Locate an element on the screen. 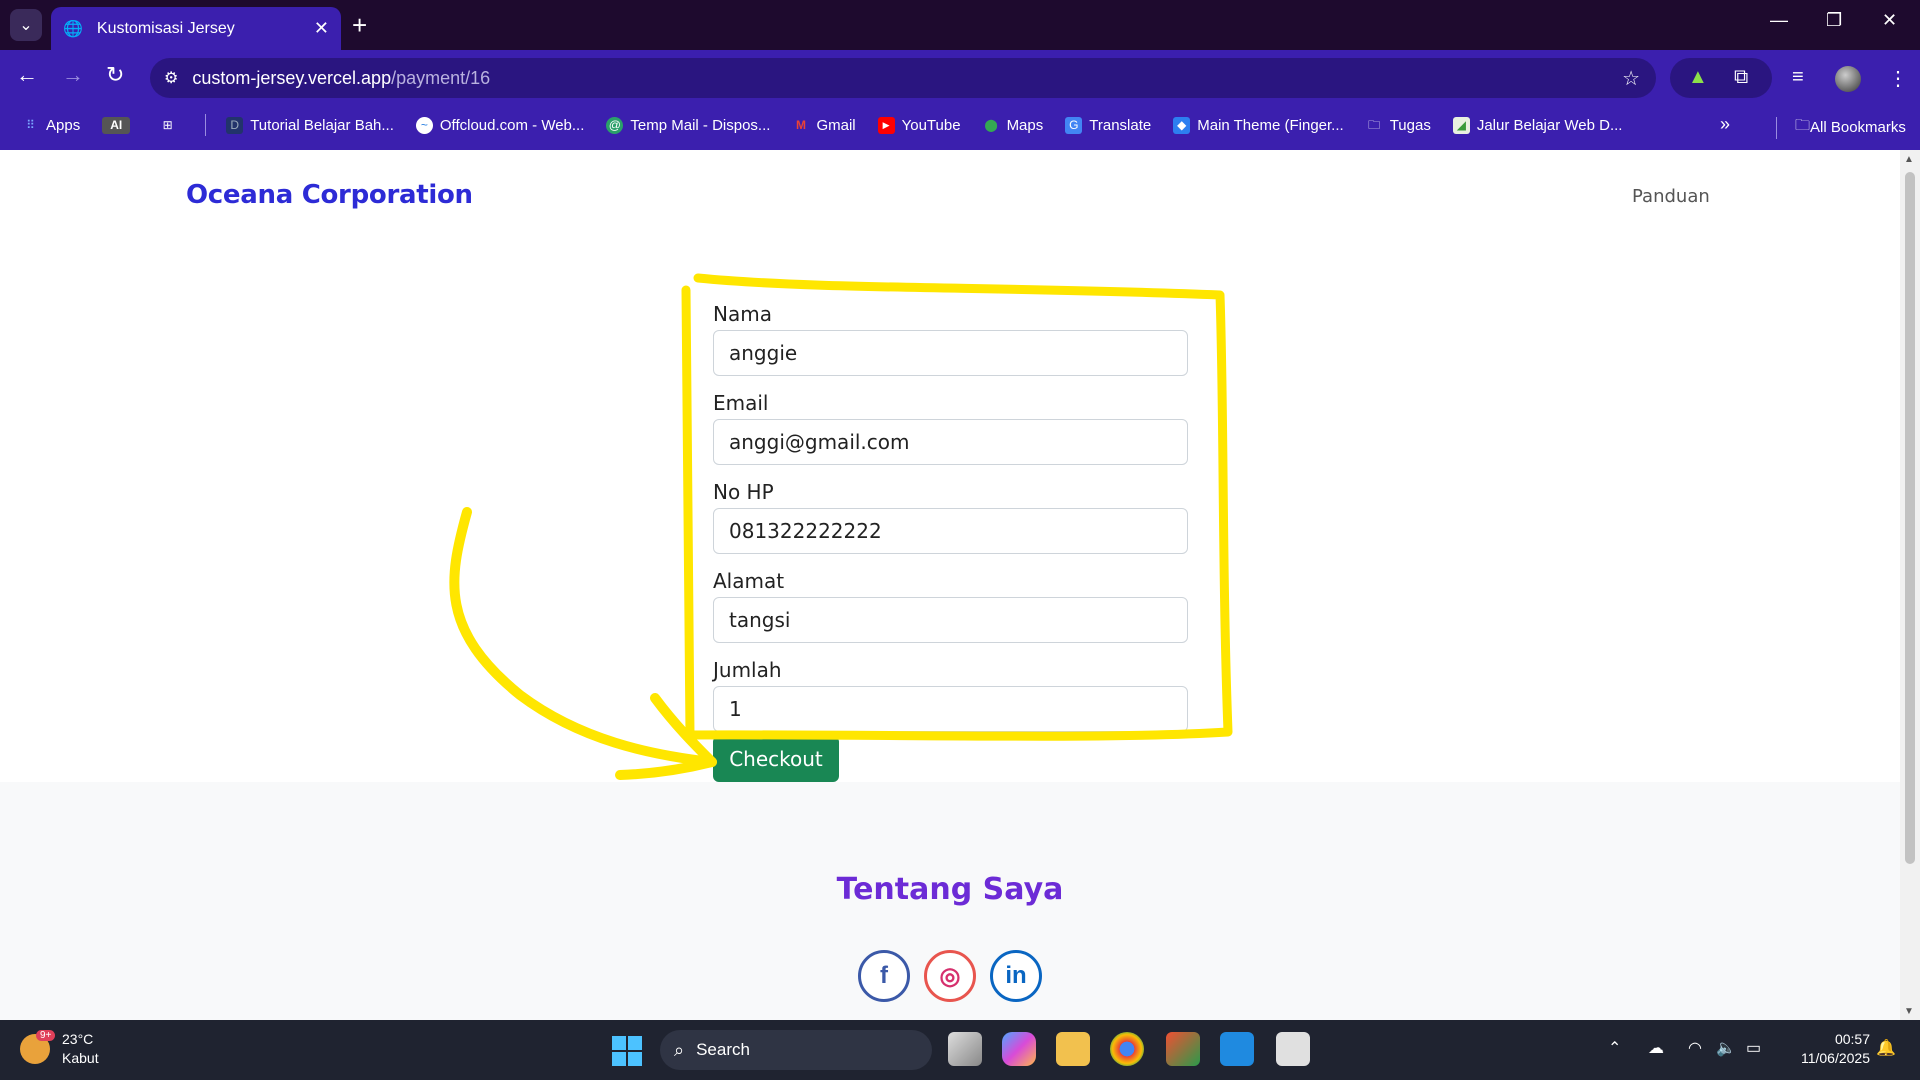 The image size is (1920, 1080). nama-label: Nama is located at coordinates (742, 314).